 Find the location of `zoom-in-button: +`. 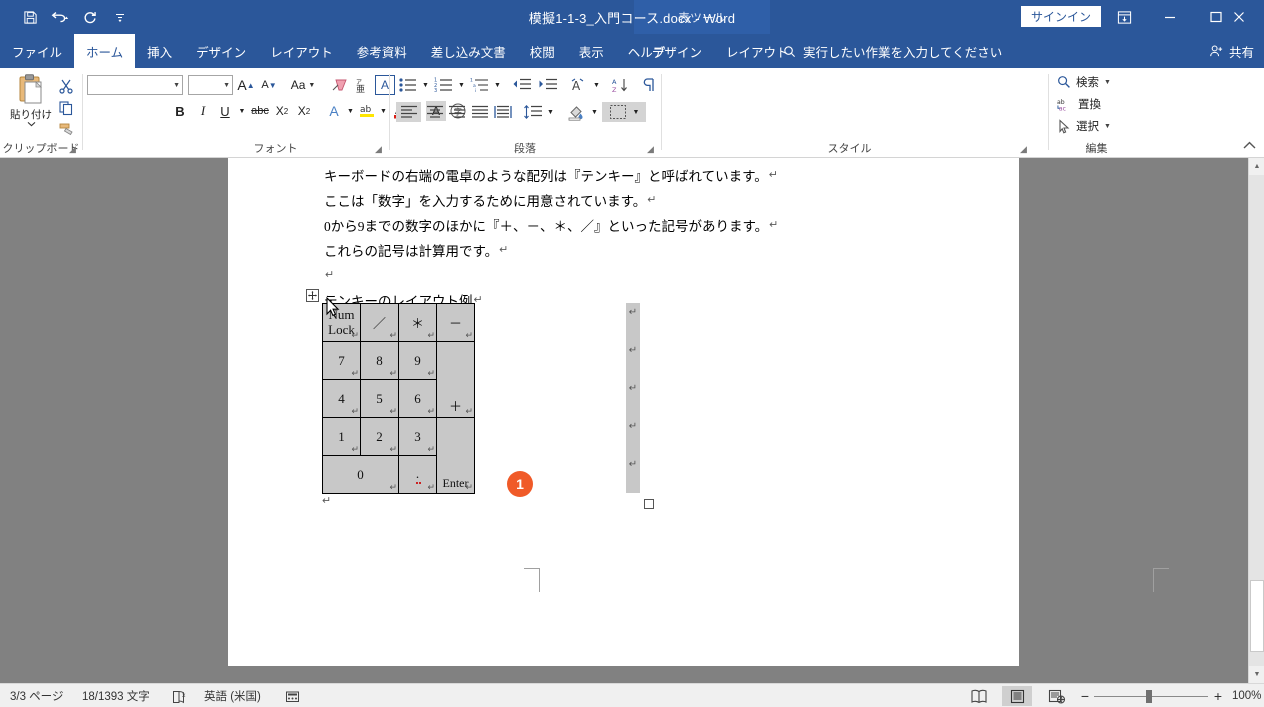

zoom-in-button: + is located at coordinates (1218, 696).